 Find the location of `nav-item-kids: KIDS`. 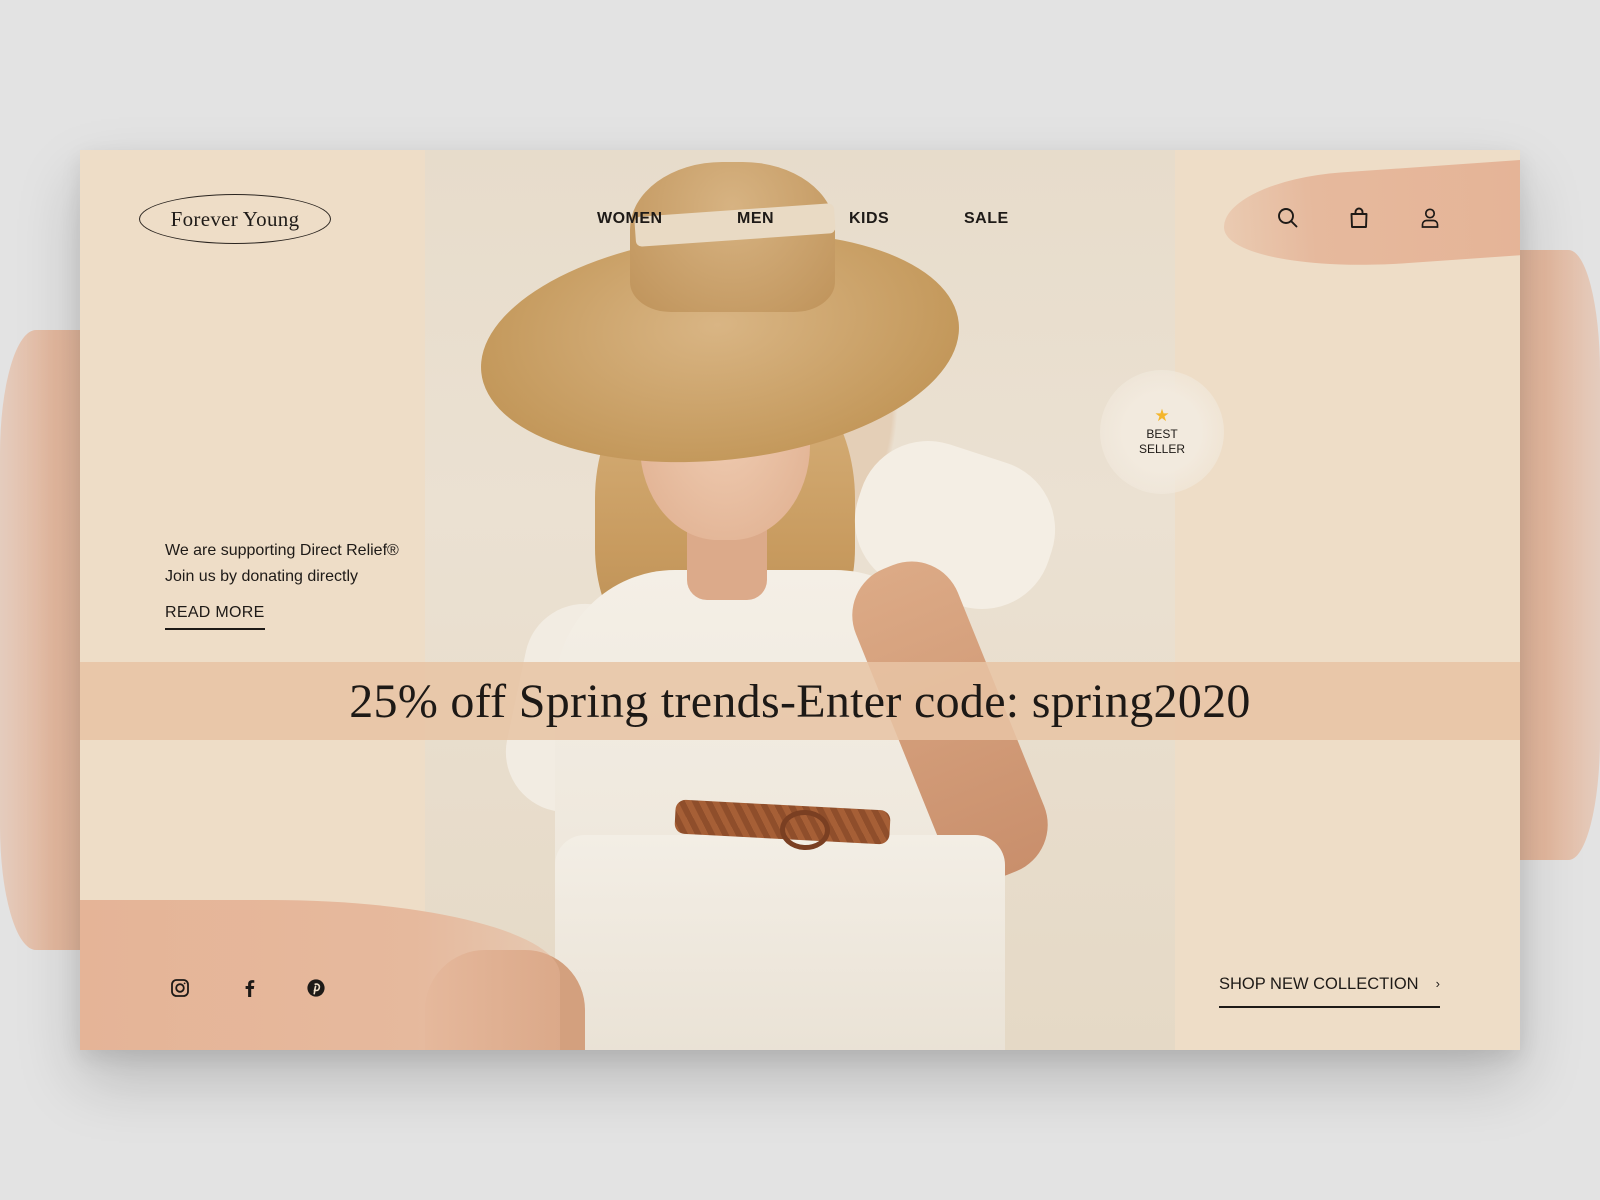

nav-item-kids: KIDS is located at coordinates (869, 219).